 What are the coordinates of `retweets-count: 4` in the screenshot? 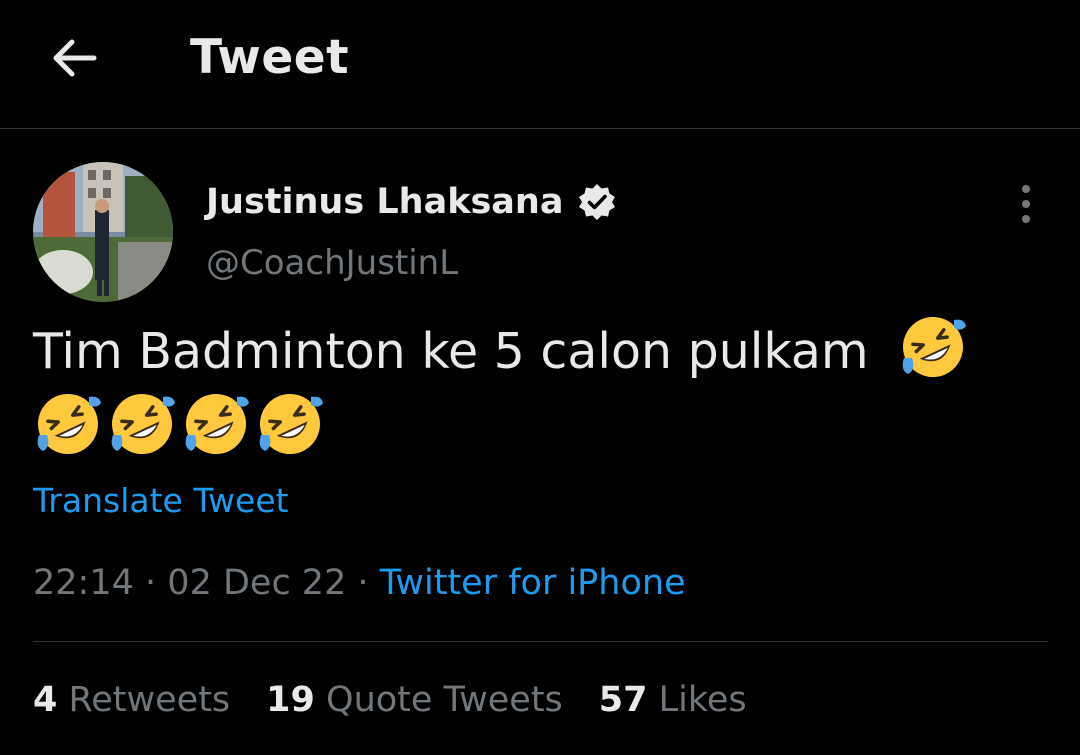 It's located at (45, 700).